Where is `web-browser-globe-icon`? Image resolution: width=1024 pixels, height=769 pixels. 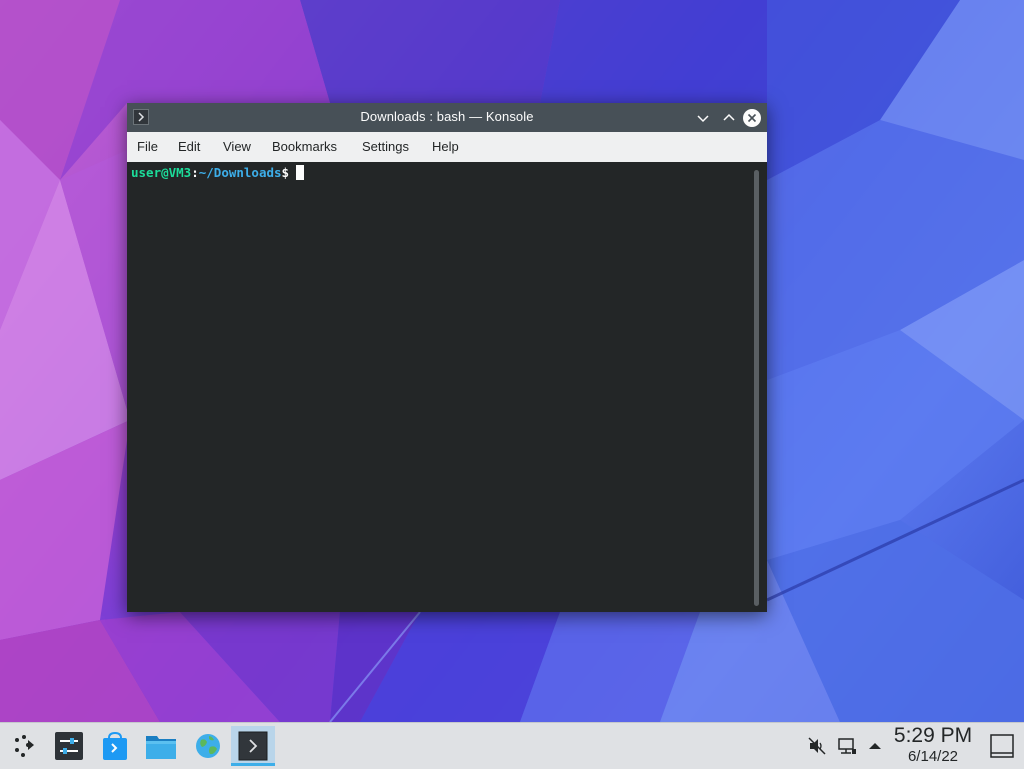
web-browser-globe-icon is located at coordinates (208, 746).